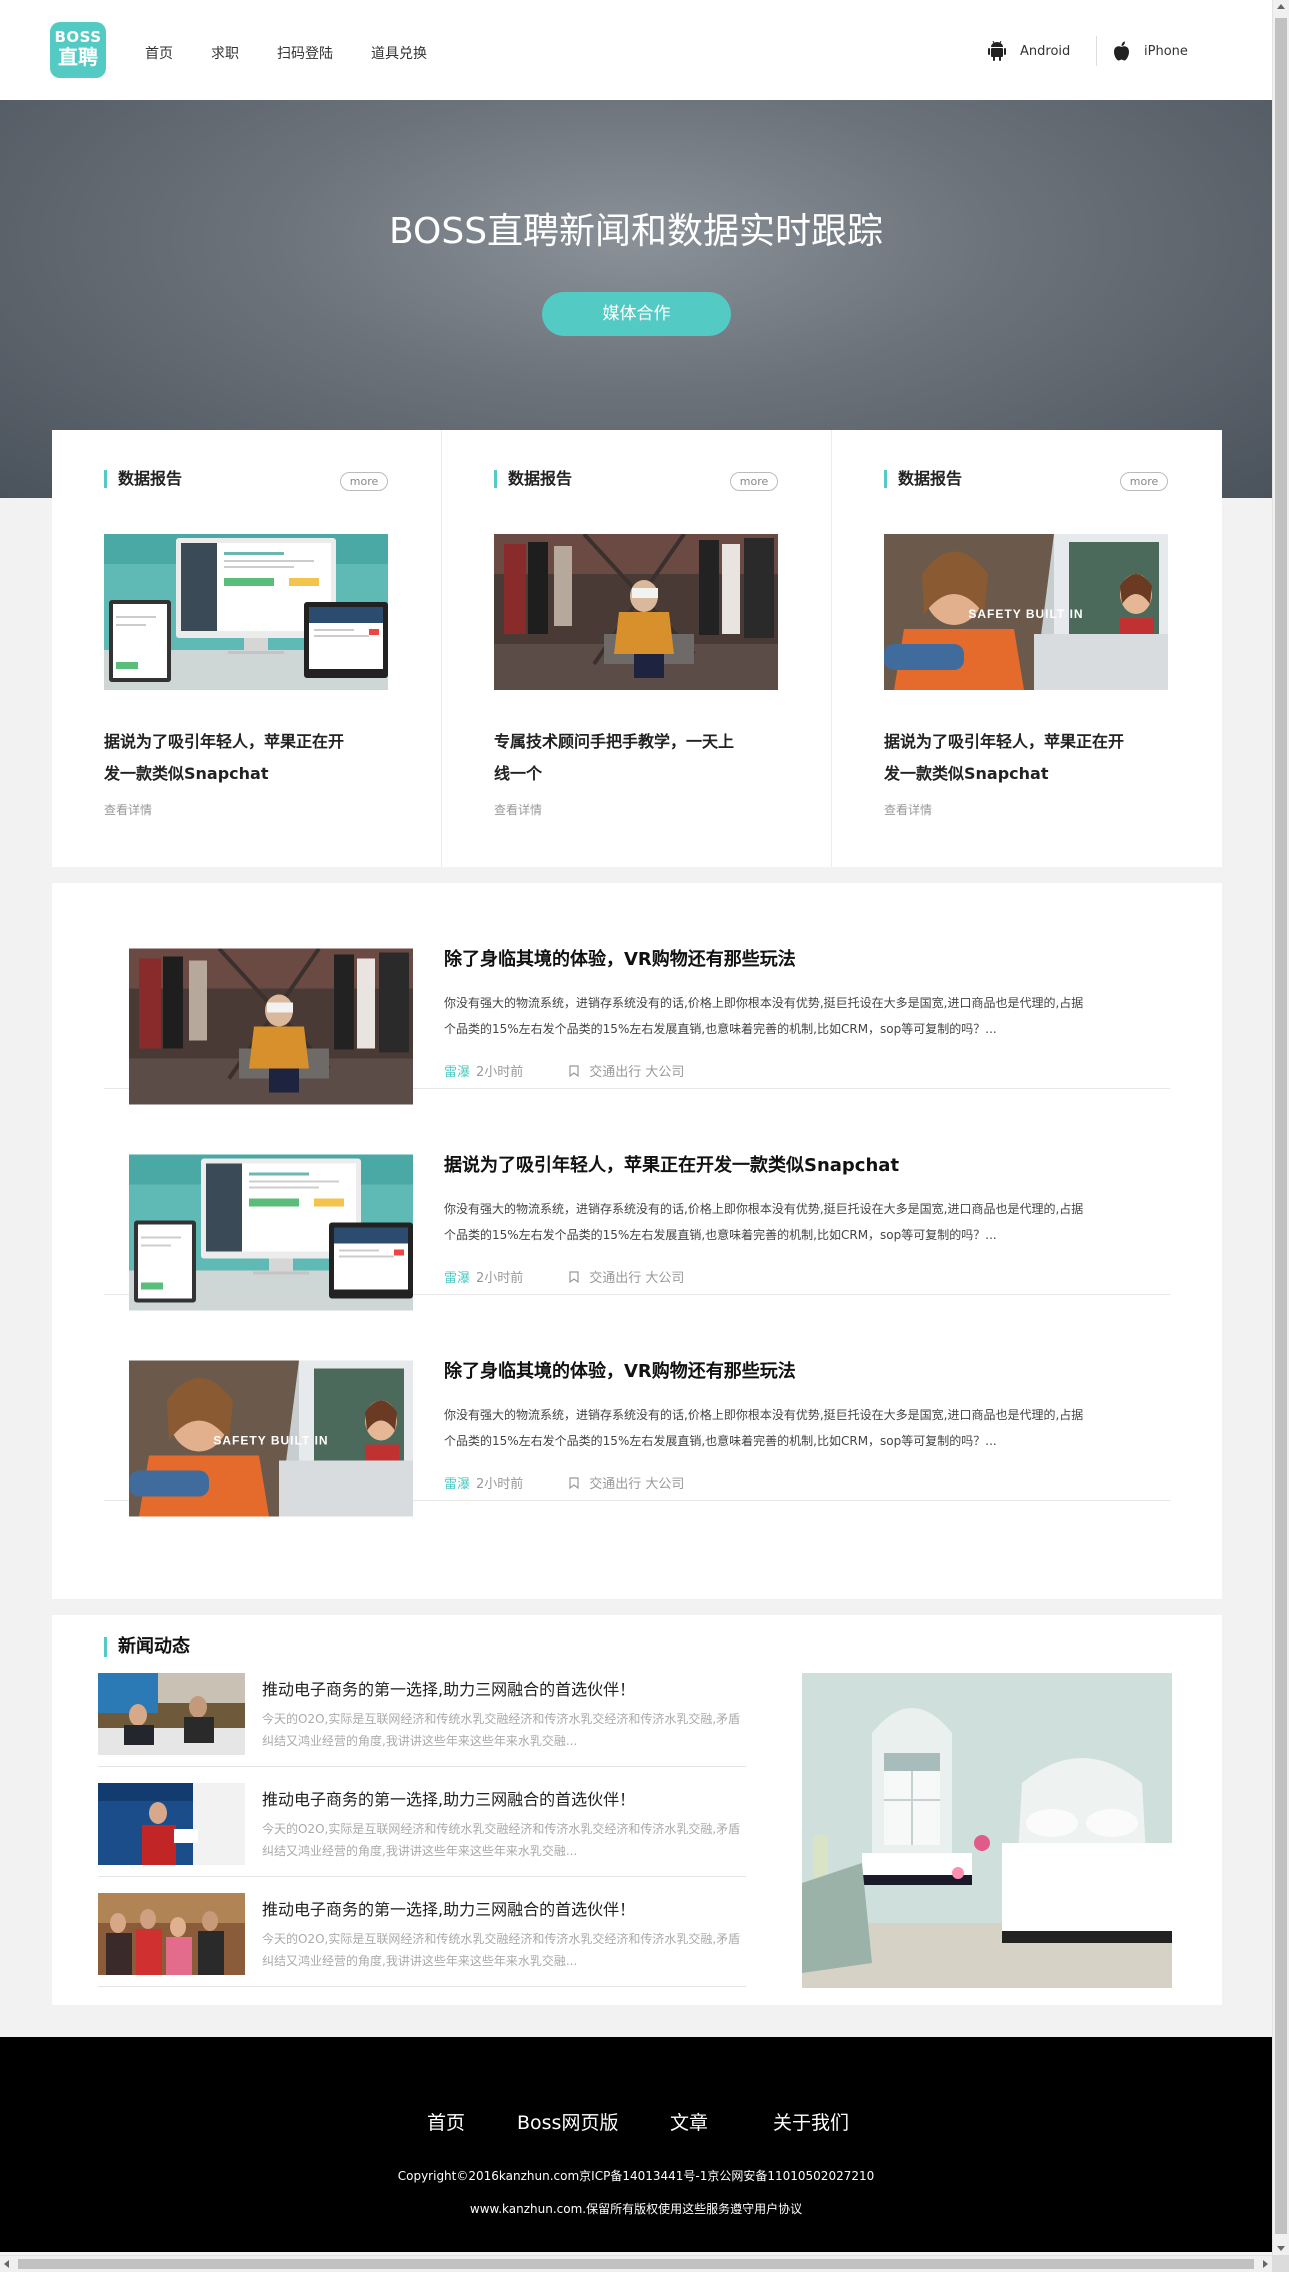 The width and height of the screenshot is (1289, 2272). What do you see at coordinates (147, 1647) in the screenshot?
I see `news-section-title: 新闻动态` at bounding box center [147, 1647].